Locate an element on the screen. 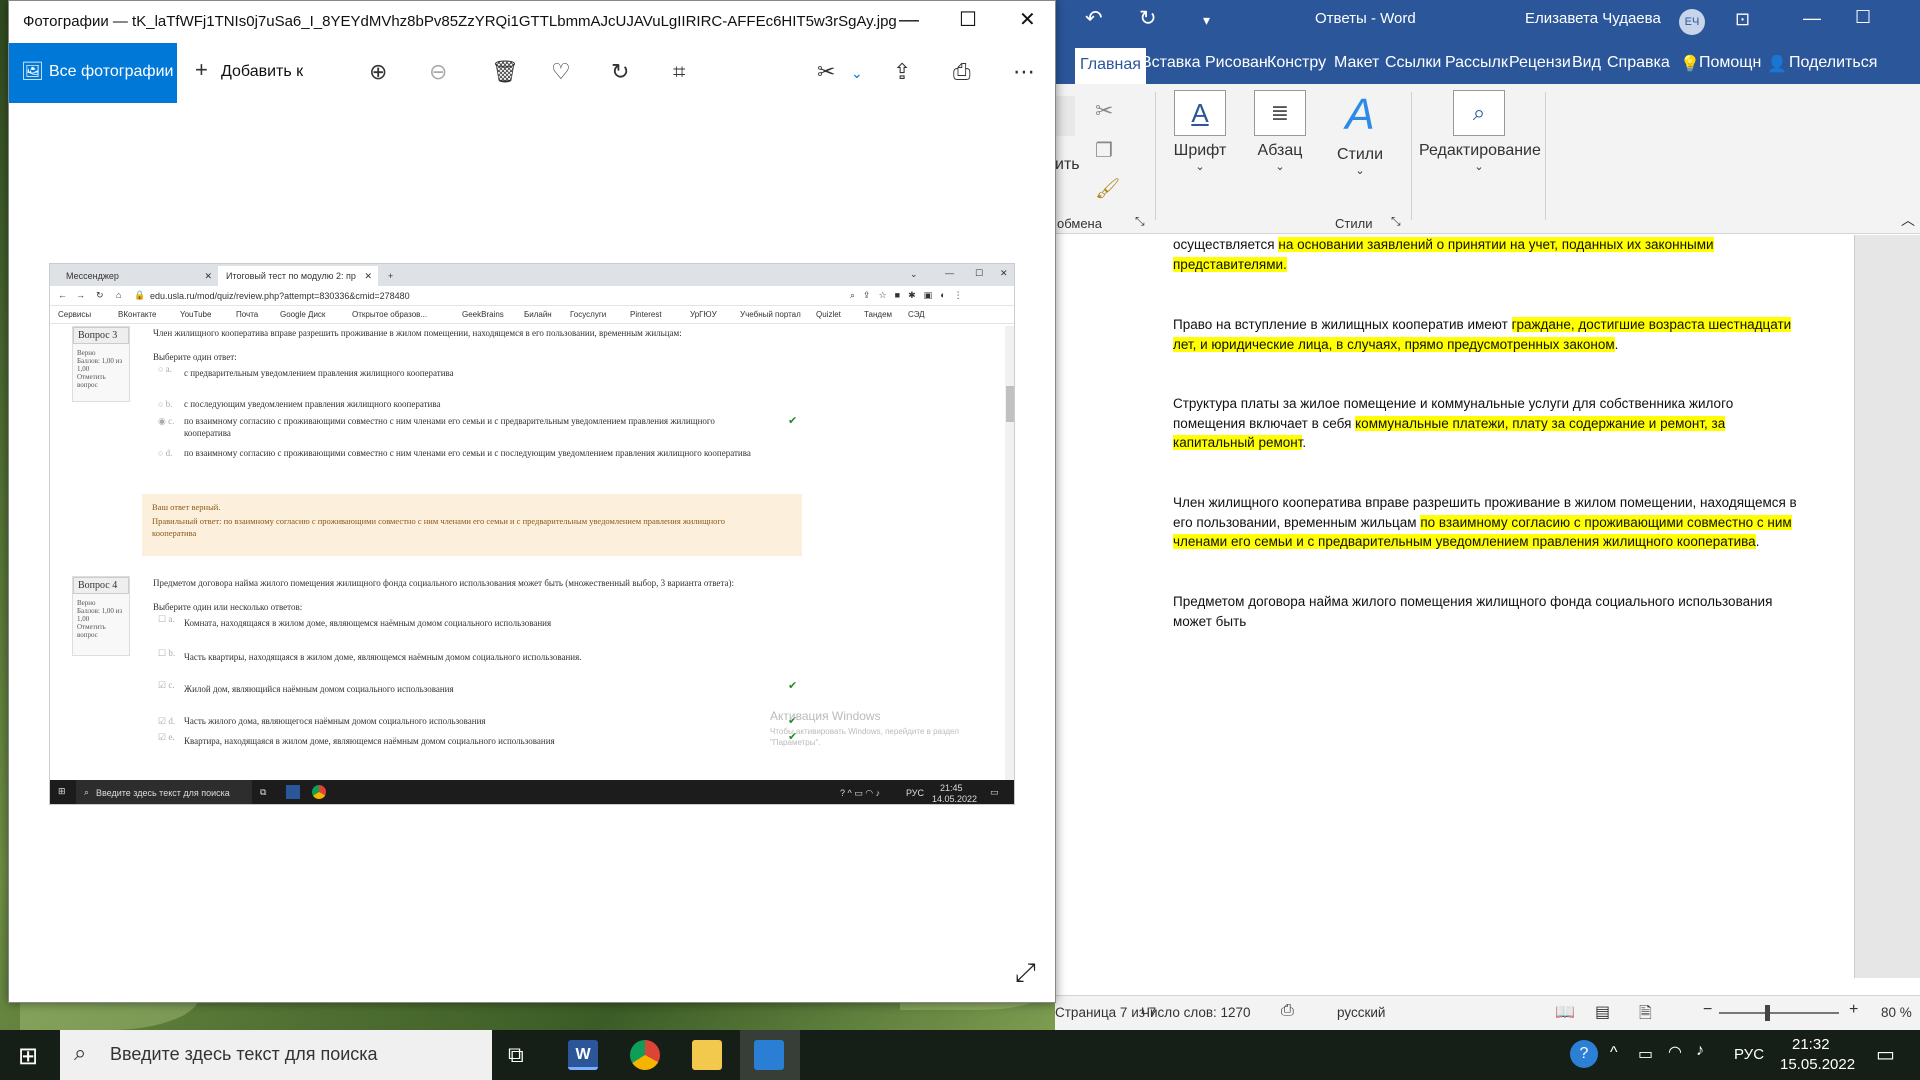 The image size is (1920, 1080). zoom-slider-thumb is located at coordinates (1767, 1013).